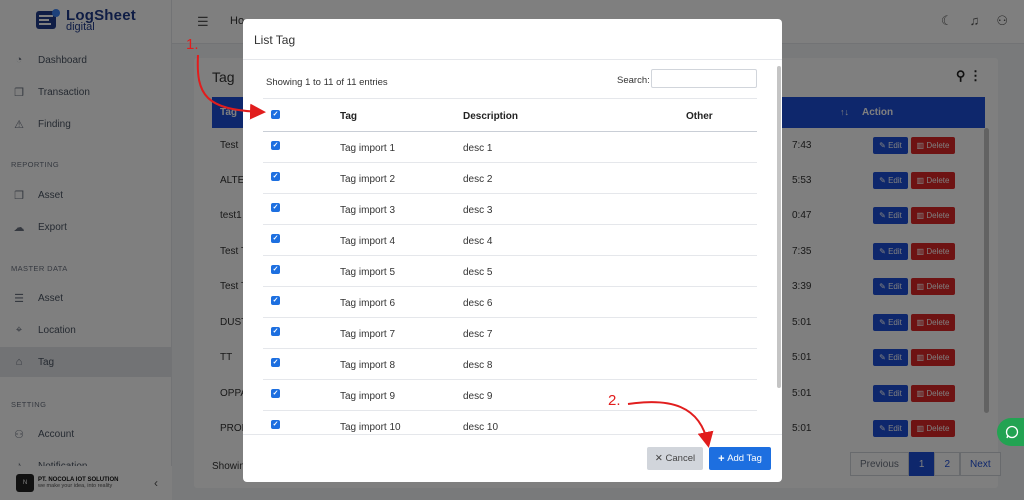 This screenshot has width=1024, height=500. I want to click on cell-tag: Tag import 3, so click(368, 210).